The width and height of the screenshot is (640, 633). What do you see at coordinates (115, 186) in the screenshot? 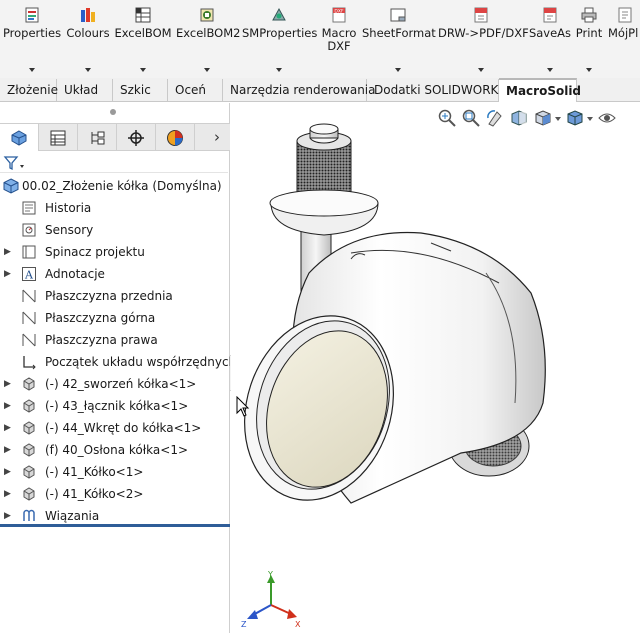
I see `tree-root-assembly: 00.02_Złożenie kółka (Domyślna)` at bounding box center [115, 186].